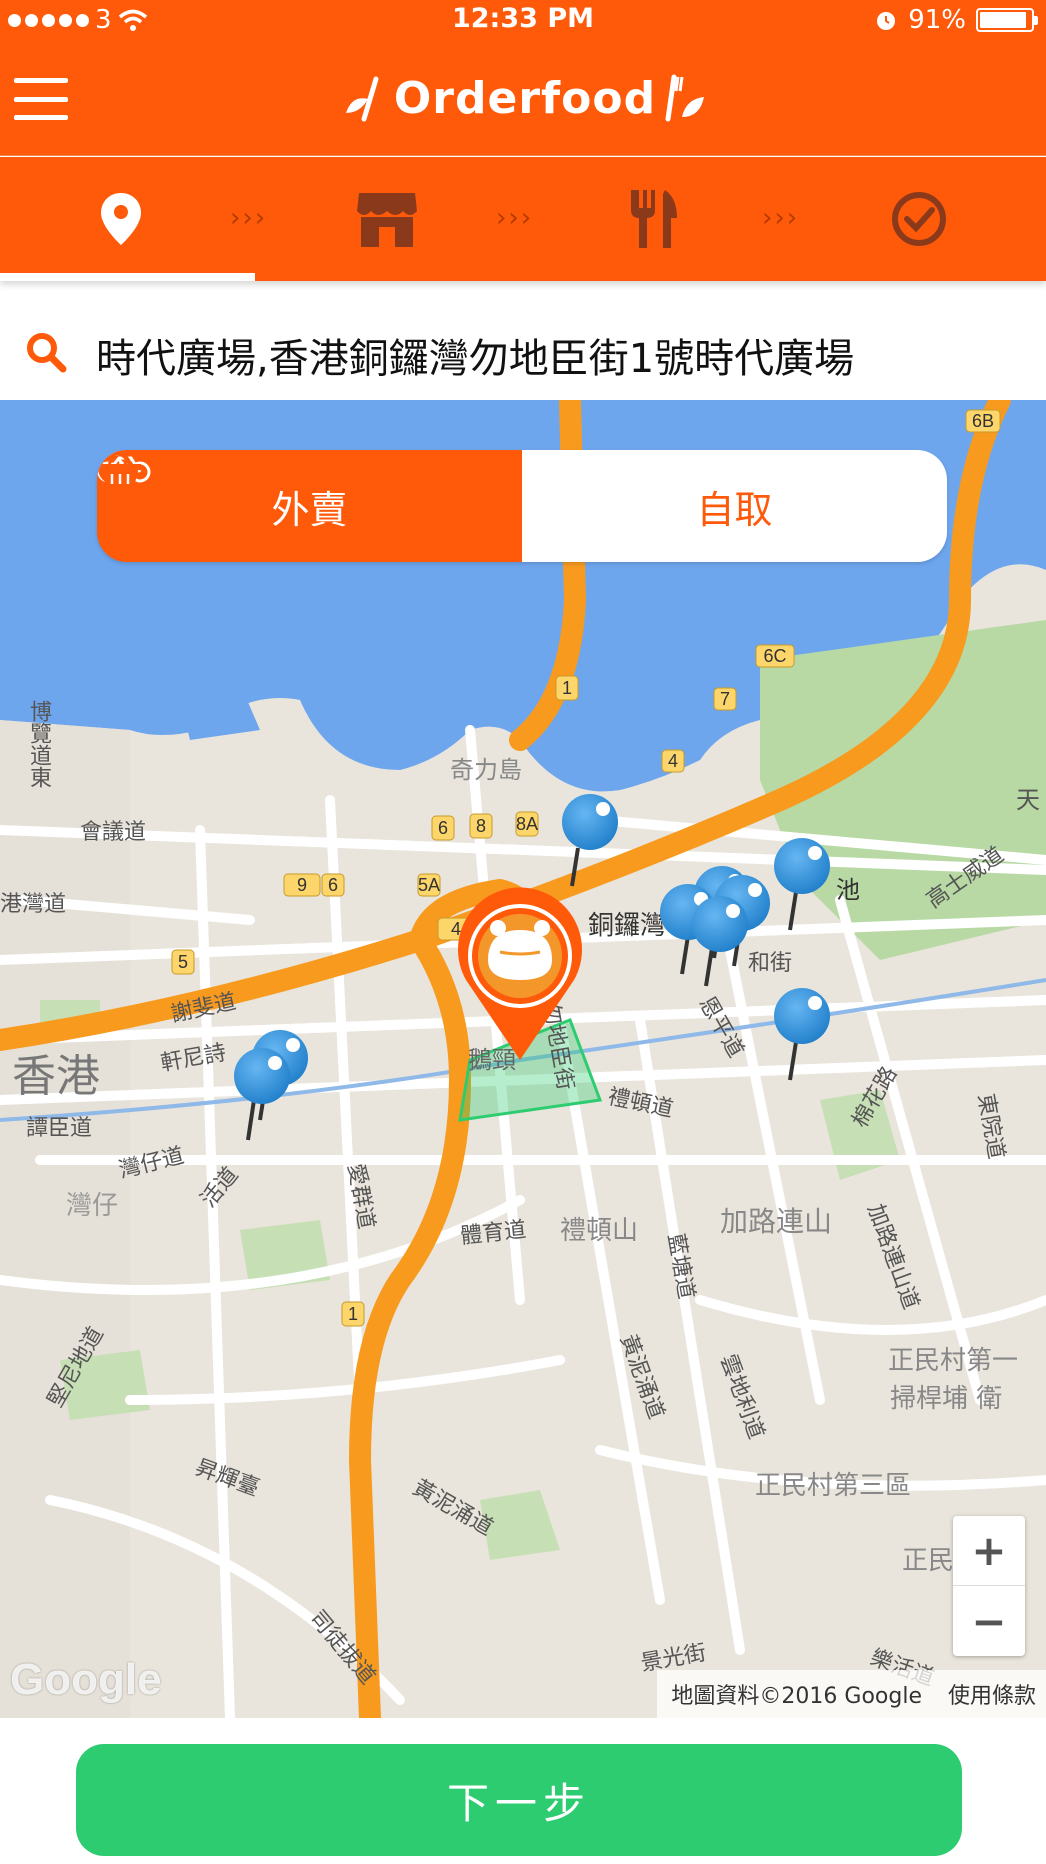 This screenshot has height=1864, width=1046. I want to click on search-icon, so click(47, 353).